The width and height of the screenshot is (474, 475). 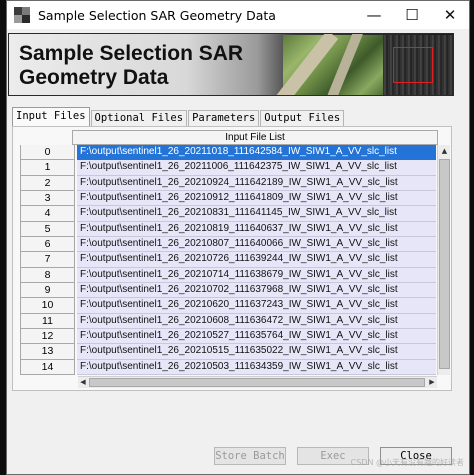 What do you see at coordinates (413, 65) in the screenshot?
I see `selection-box-icon` at bounding box center [413, 65].